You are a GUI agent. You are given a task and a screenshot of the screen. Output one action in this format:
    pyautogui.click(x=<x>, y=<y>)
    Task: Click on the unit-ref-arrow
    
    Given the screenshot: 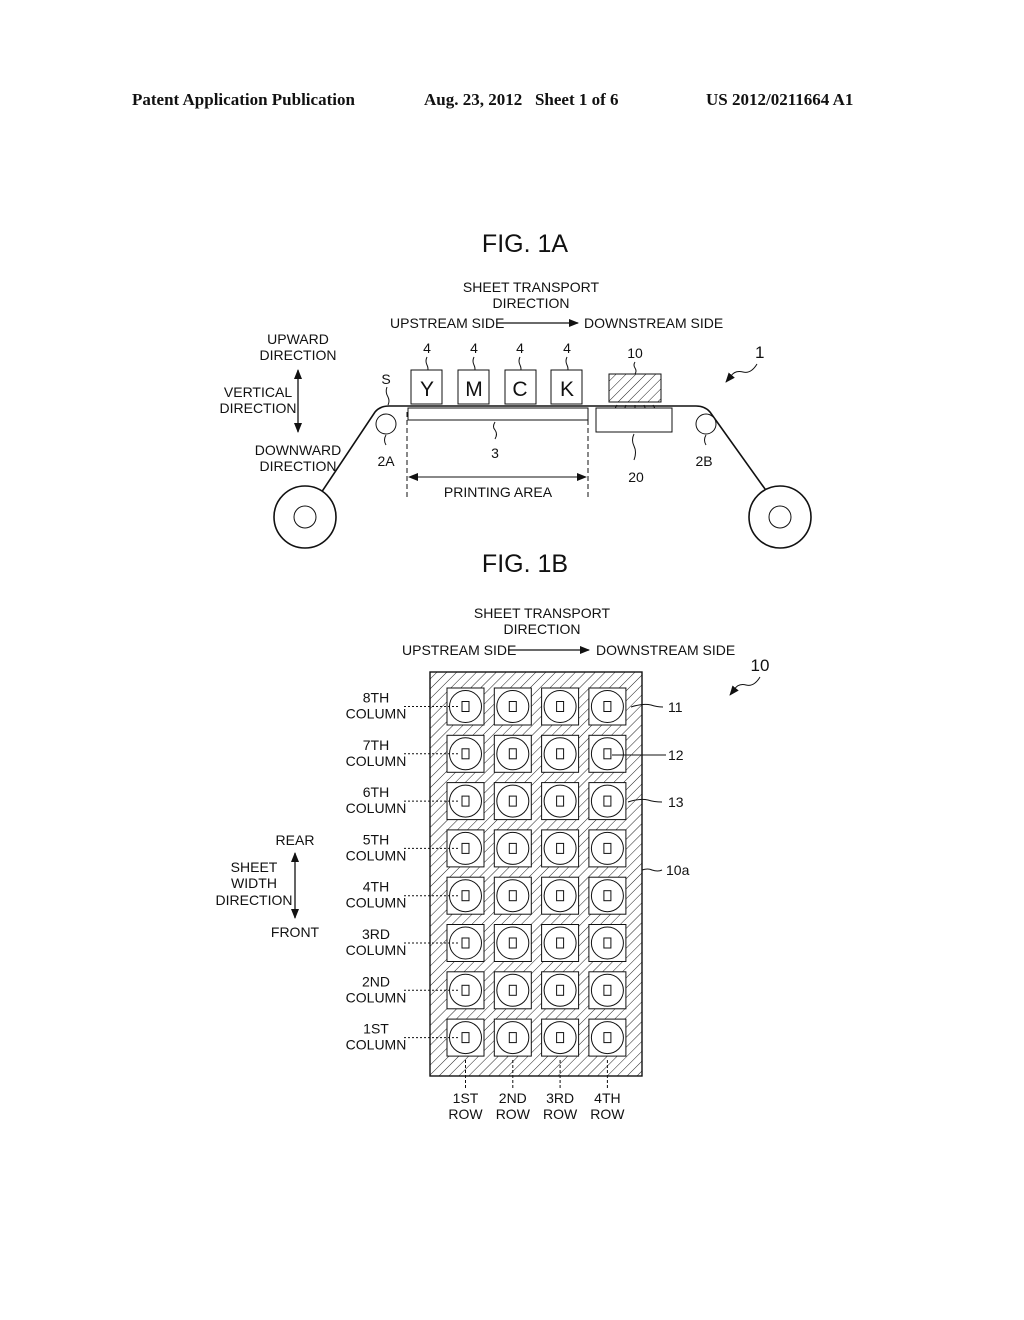 What is the action you would take?
    pyautogui.click(x=745, y=686)
    